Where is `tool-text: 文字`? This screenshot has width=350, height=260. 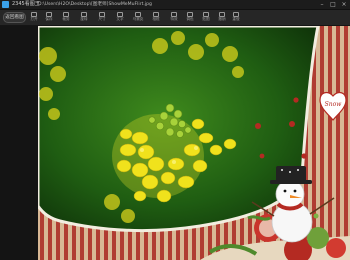
tool-text: 文字 is located at coordinates (120, 18).